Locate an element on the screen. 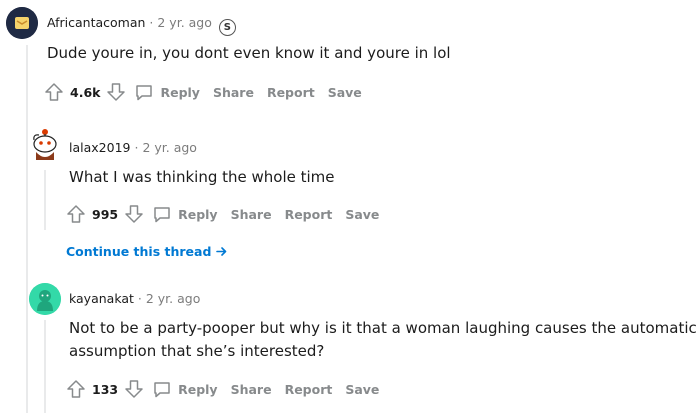 Image resolution: width=700 pixels, height=413 pixels. continue-thread-label: Continue this thread is located at coordinates (139, 251).